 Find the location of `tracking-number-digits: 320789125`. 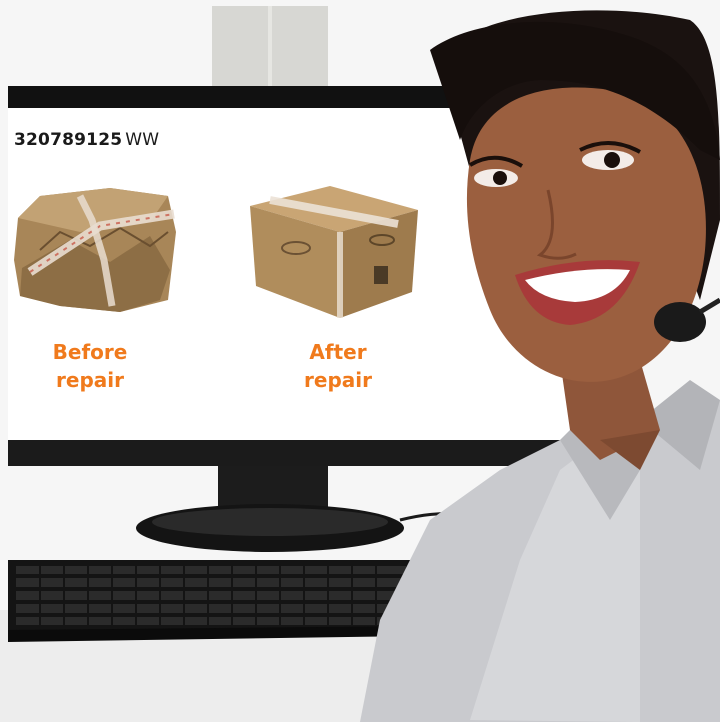

tracking-number-digits: 320789125 is located at coordinates (68, 140).